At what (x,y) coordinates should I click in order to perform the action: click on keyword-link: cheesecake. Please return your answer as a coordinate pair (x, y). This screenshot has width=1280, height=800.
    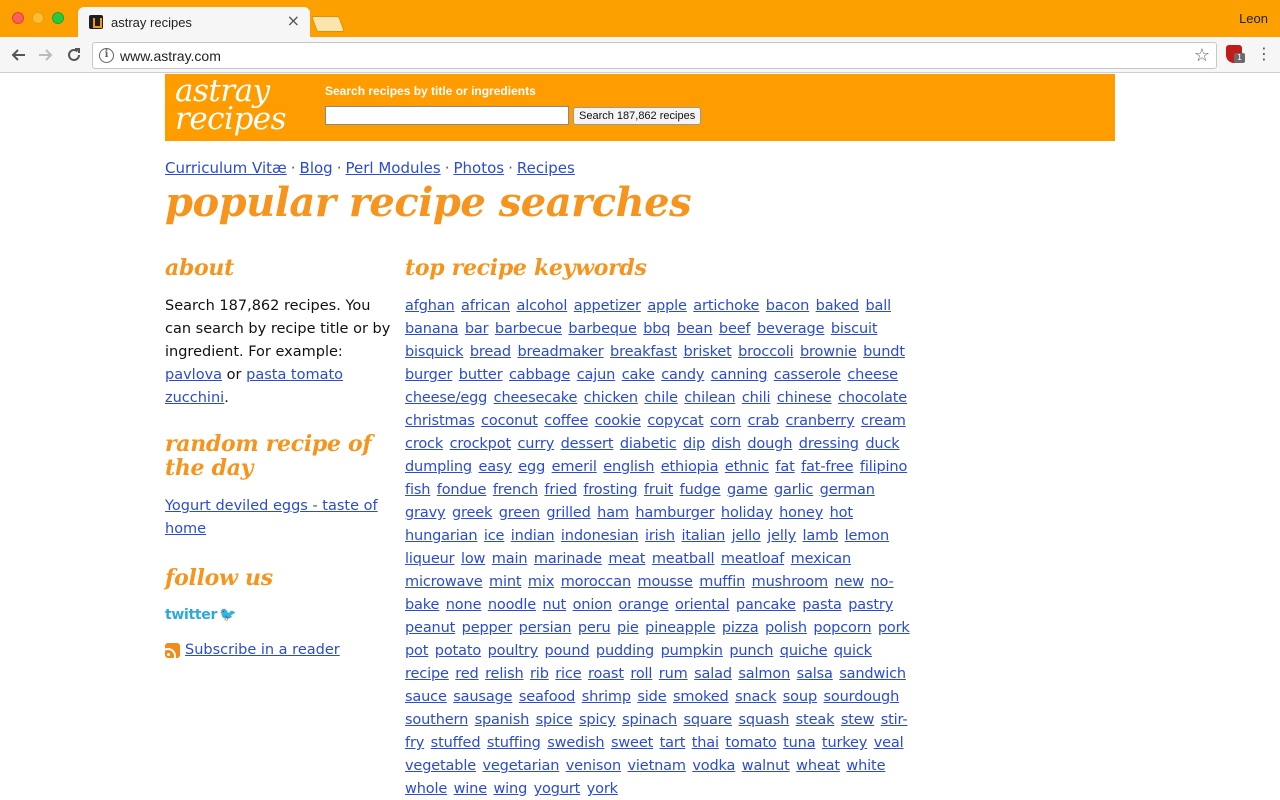
    Looking at the image, I should click on (536, 398).